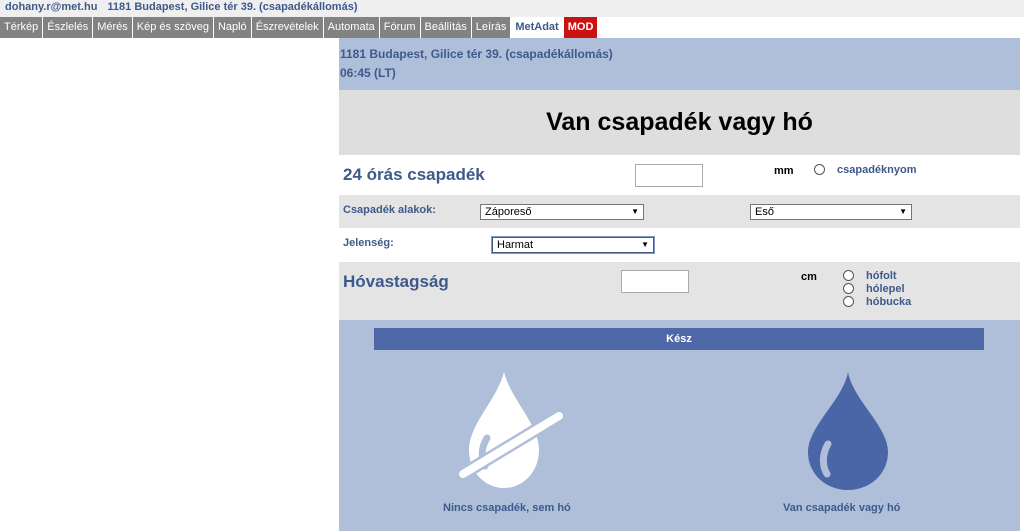  I want to click on tab-leiras: Leírás, so click(491, 27).